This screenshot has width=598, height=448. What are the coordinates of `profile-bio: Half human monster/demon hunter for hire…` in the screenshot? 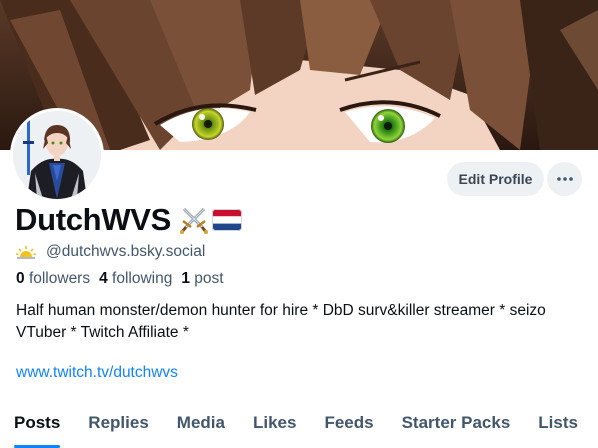 It's located at (281, 321).